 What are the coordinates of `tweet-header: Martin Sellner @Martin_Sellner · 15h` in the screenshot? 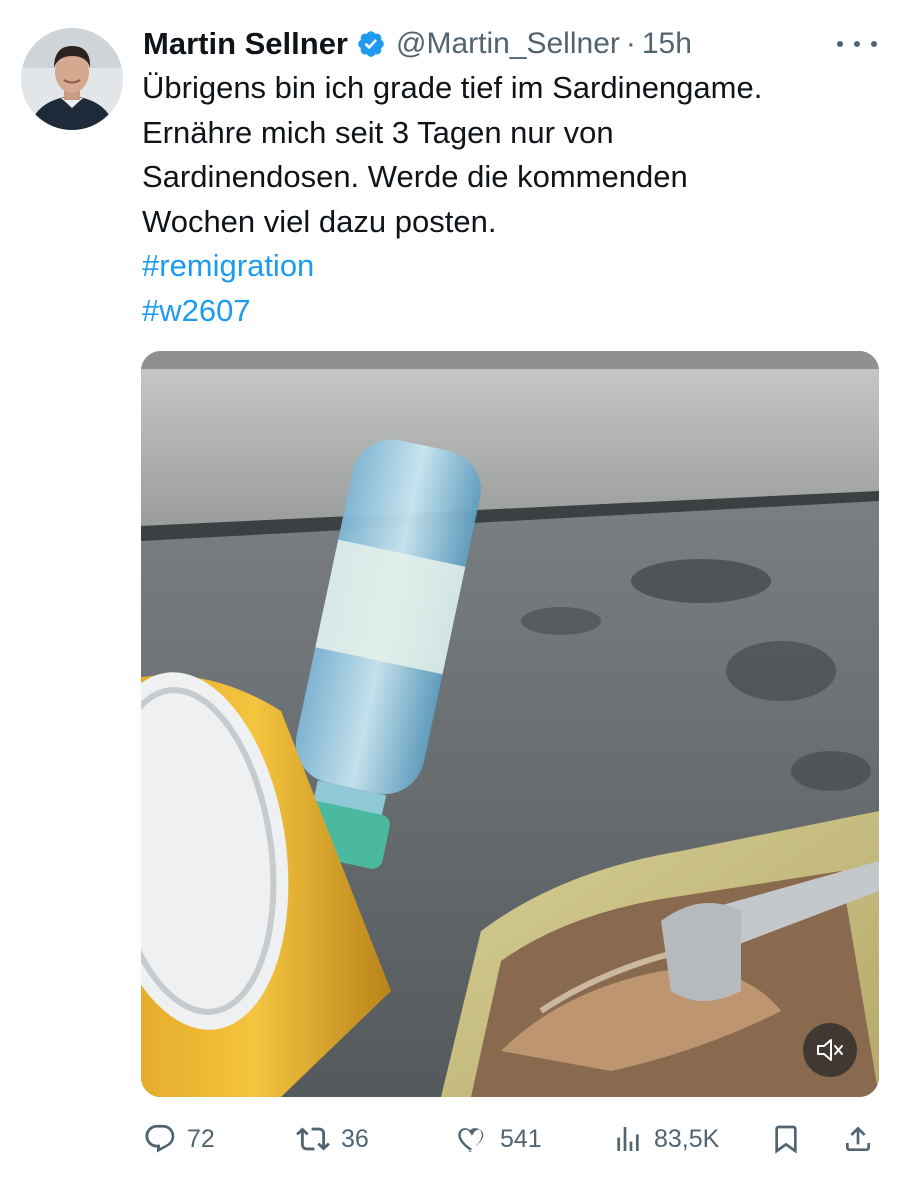 It's located at (417, 44).